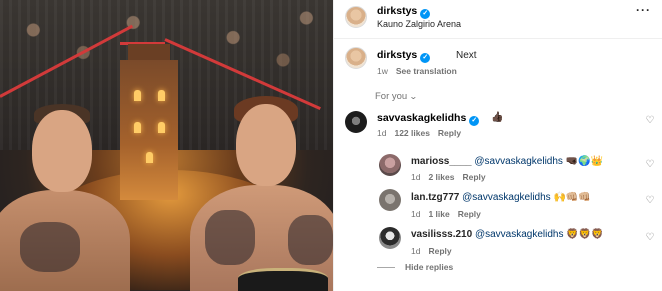 This screenshot has width=662, height=291. Describe the element at coordinates (428, 119) in the screenshot. I see `comment-username: savvaskagkelidhs ✓` at that location.